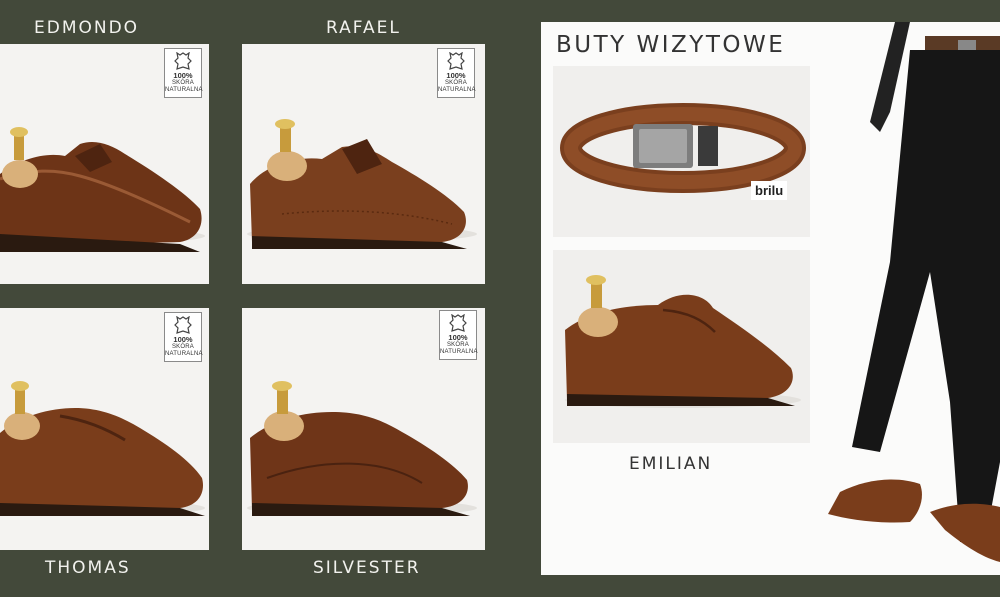 The height and width of the screenshot is (597, 1000). I want to click on product-card-silvester: 100% SKÓRA NATURALNA, so click(363, 429).